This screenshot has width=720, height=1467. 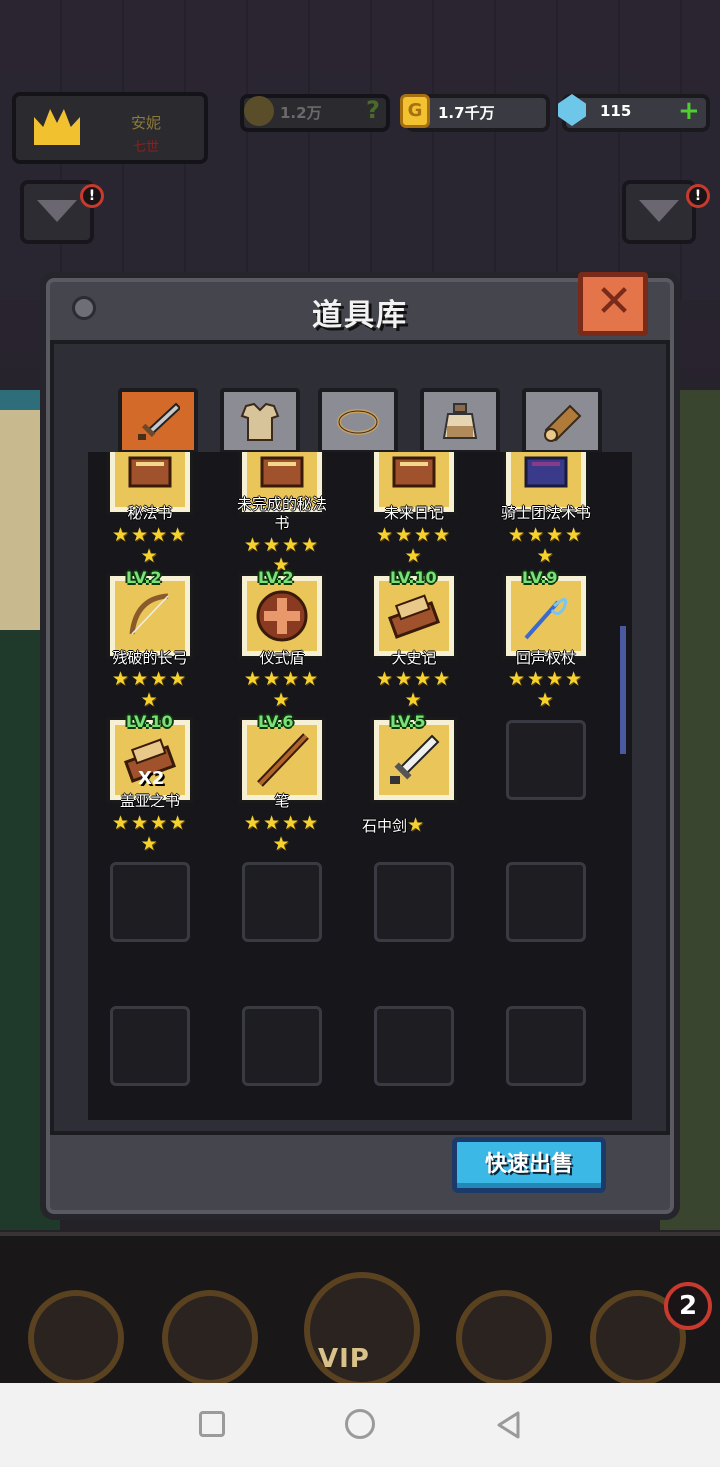 What do you see at coordinates (413, 513) in the screenshot?
I see `item-name: 未来日记` at bounding box center [413, 513].